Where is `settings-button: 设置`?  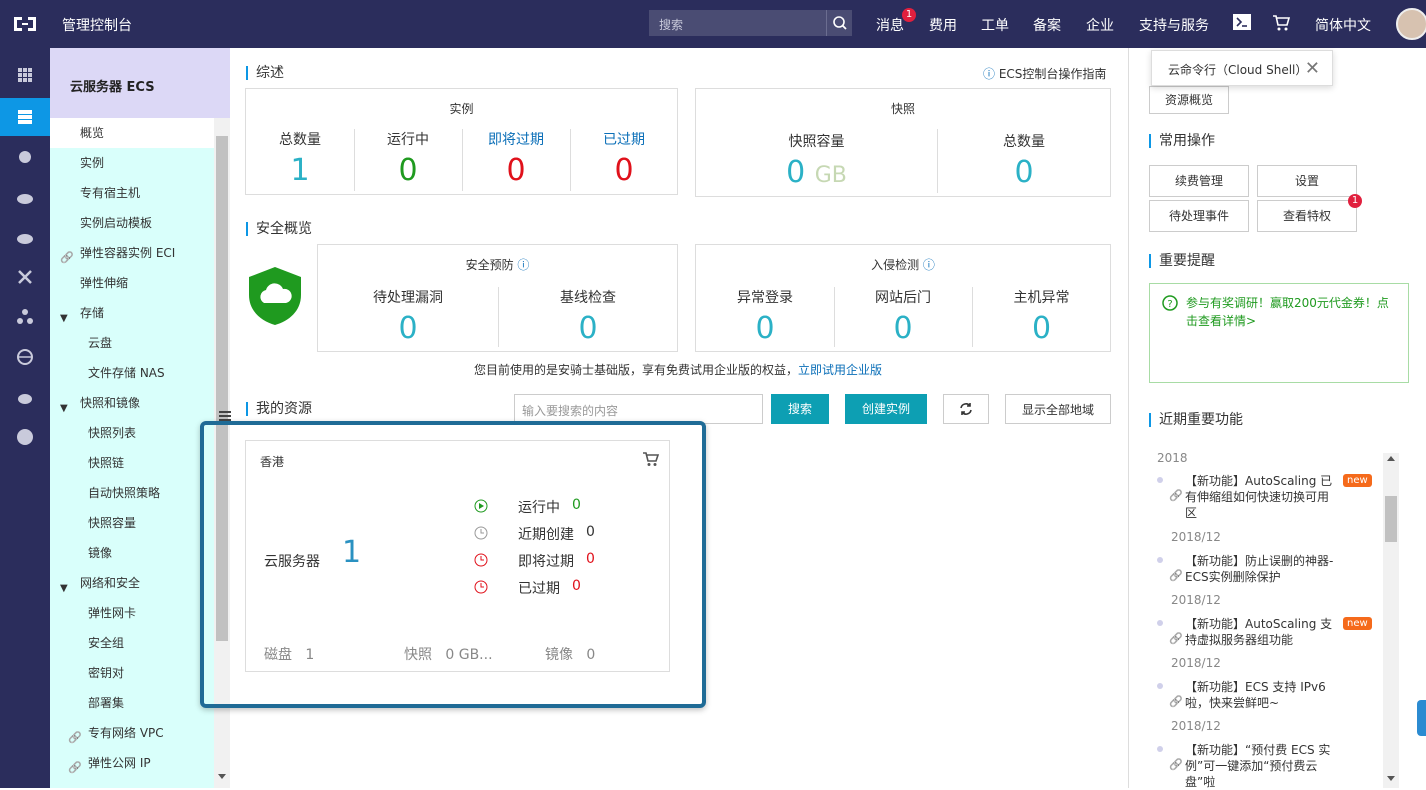 settings-button: 设置 is located at coordinates (1307, 181).